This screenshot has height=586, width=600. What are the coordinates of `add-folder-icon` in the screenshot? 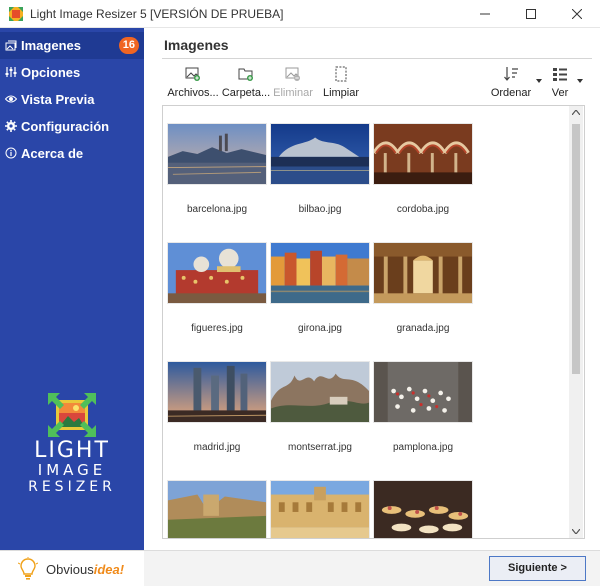 It's located at (245, 74).